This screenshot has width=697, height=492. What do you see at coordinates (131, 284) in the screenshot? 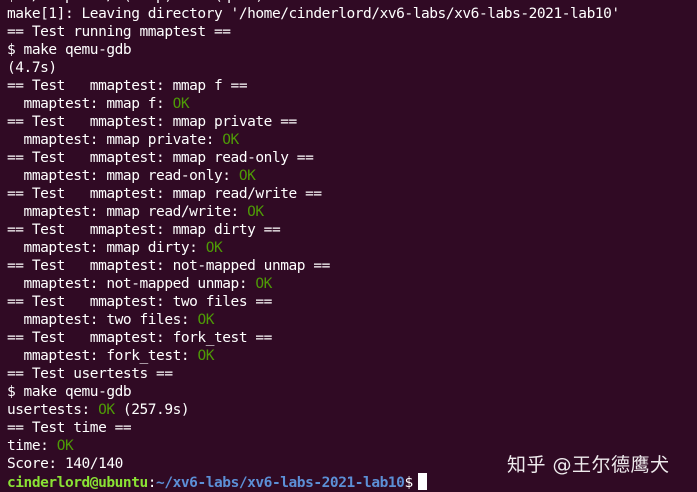
I see `line-text: mmaptest: not-mapped unmap:` at bounding box center [131, 284].